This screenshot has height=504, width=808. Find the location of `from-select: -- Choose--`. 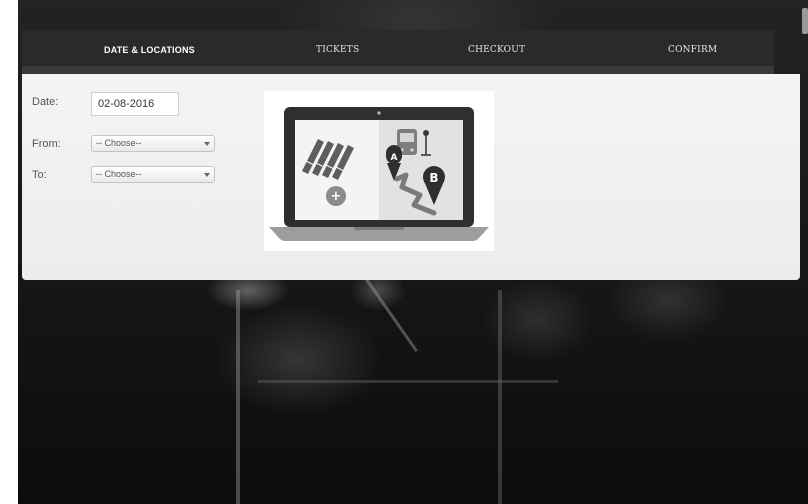

from-select: -- Choose-- is located at coordinates (153, 143).